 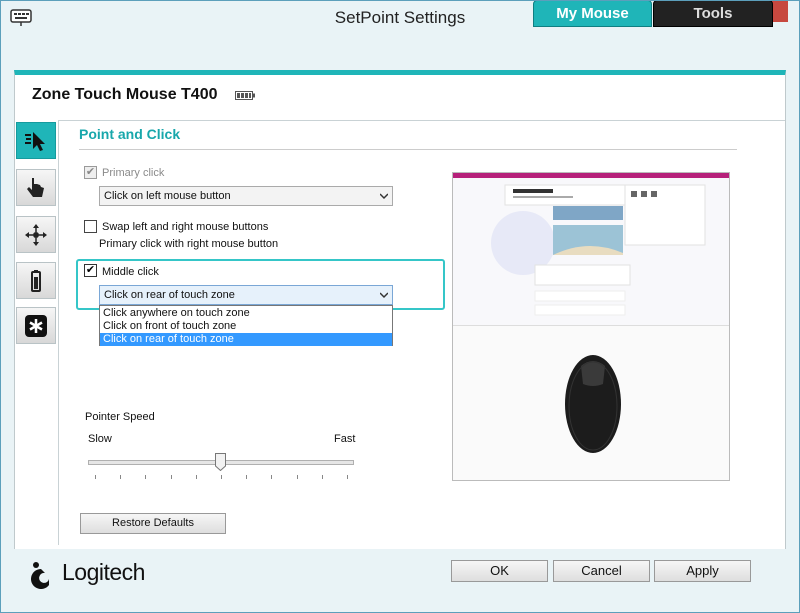 I want to click on primary-click-checkbox: ✔, so click(x=90, y=172).